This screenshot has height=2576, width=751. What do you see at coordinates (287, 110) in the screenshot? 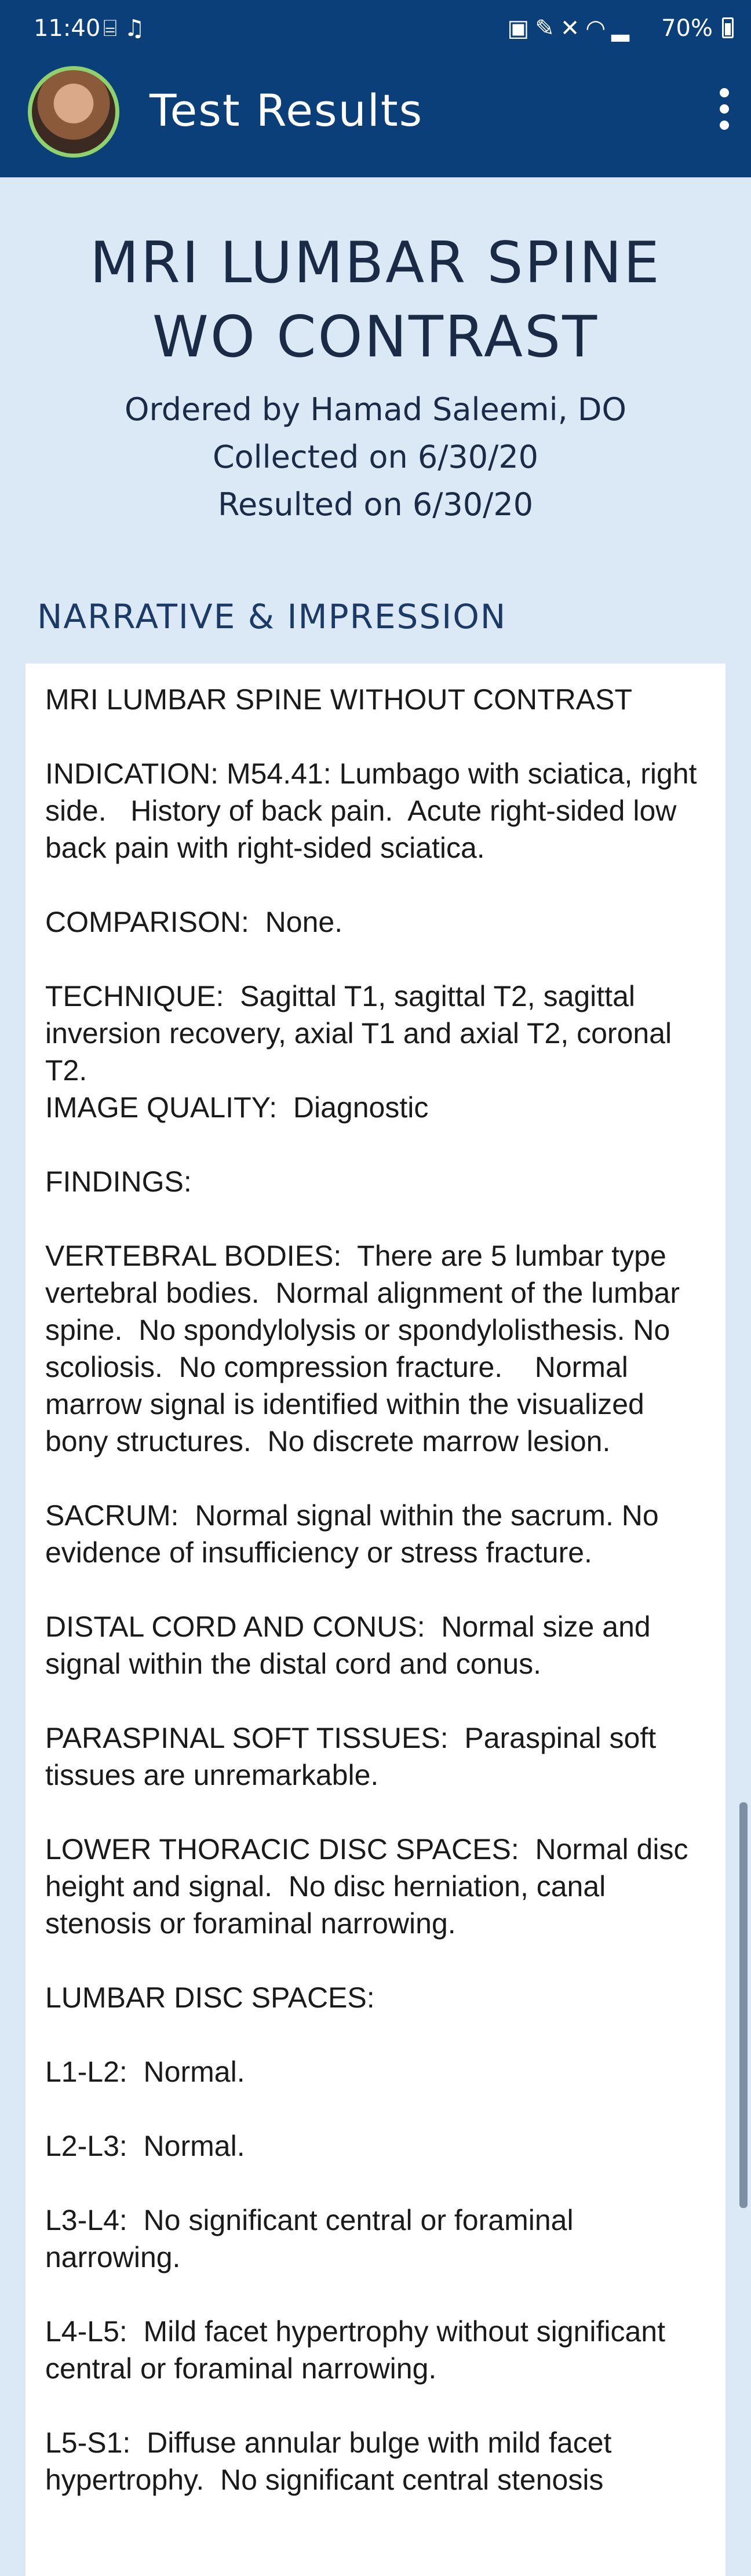
I see `app-bar-title: Test Results` at bounding box center [287, 110].